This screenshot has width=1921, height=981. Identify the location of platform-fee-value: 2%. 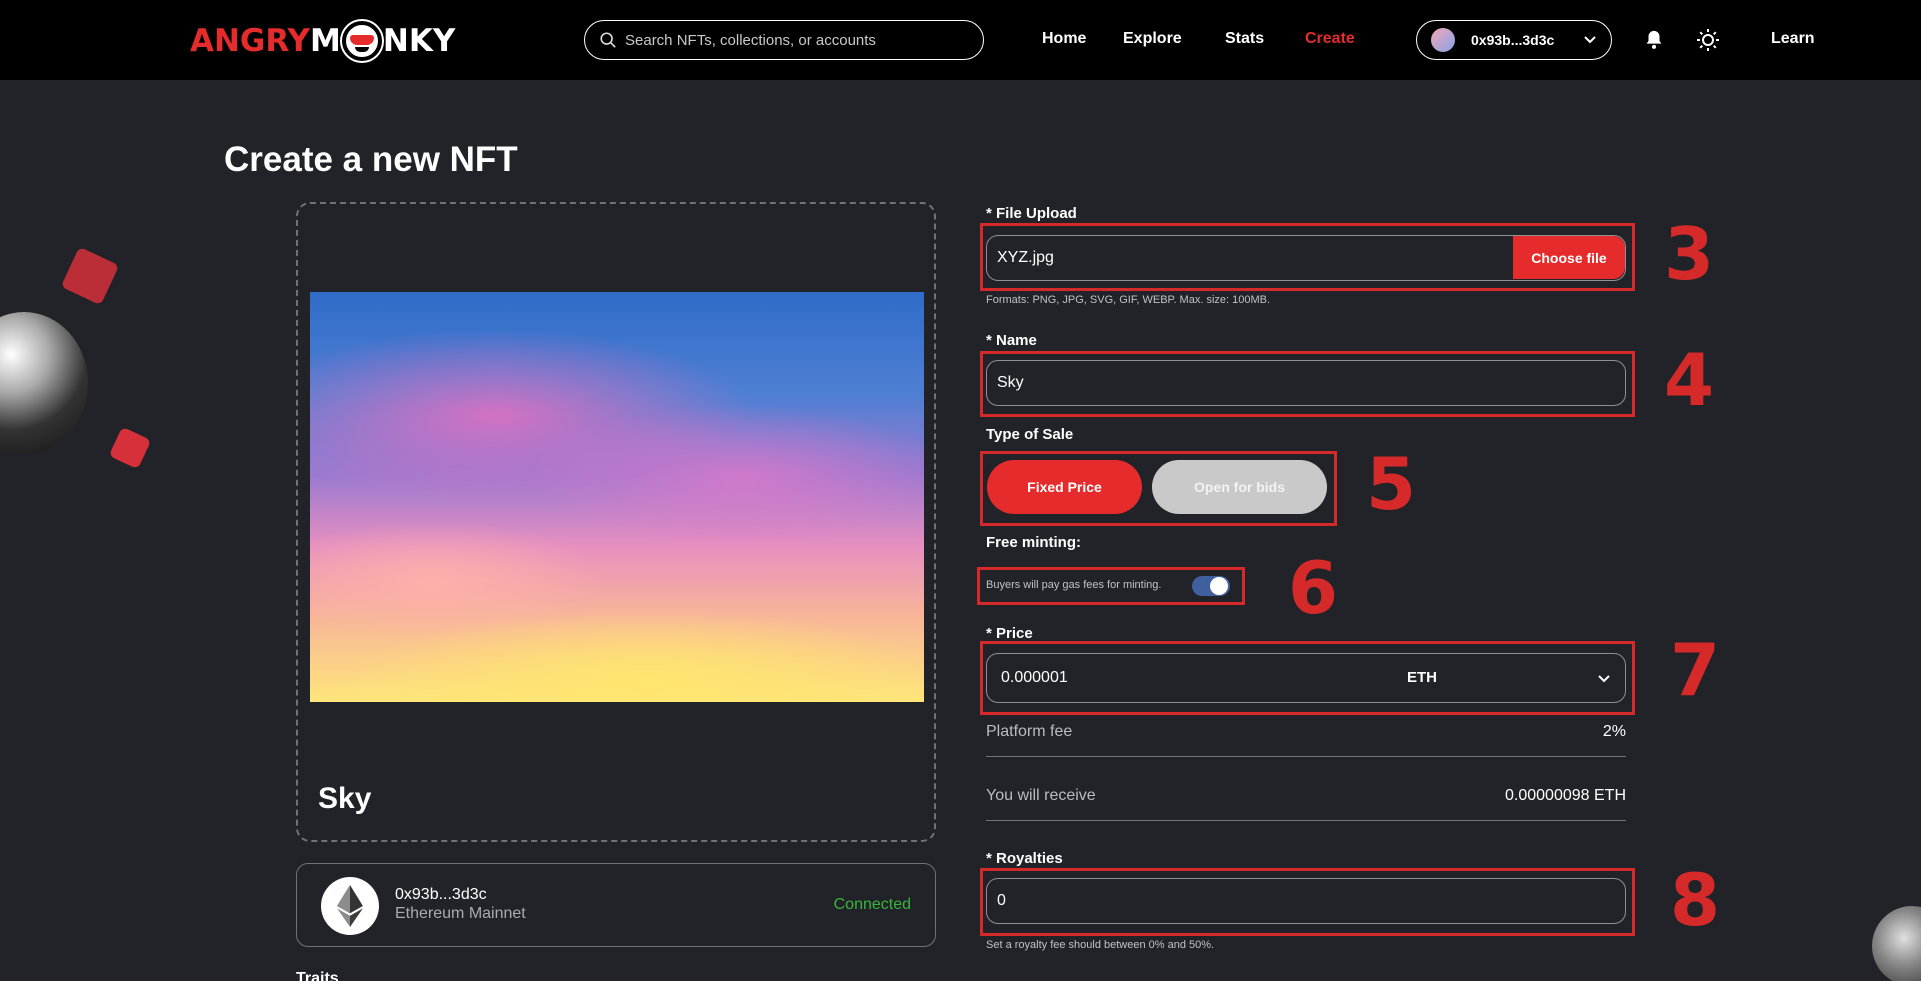
(1614, 731).